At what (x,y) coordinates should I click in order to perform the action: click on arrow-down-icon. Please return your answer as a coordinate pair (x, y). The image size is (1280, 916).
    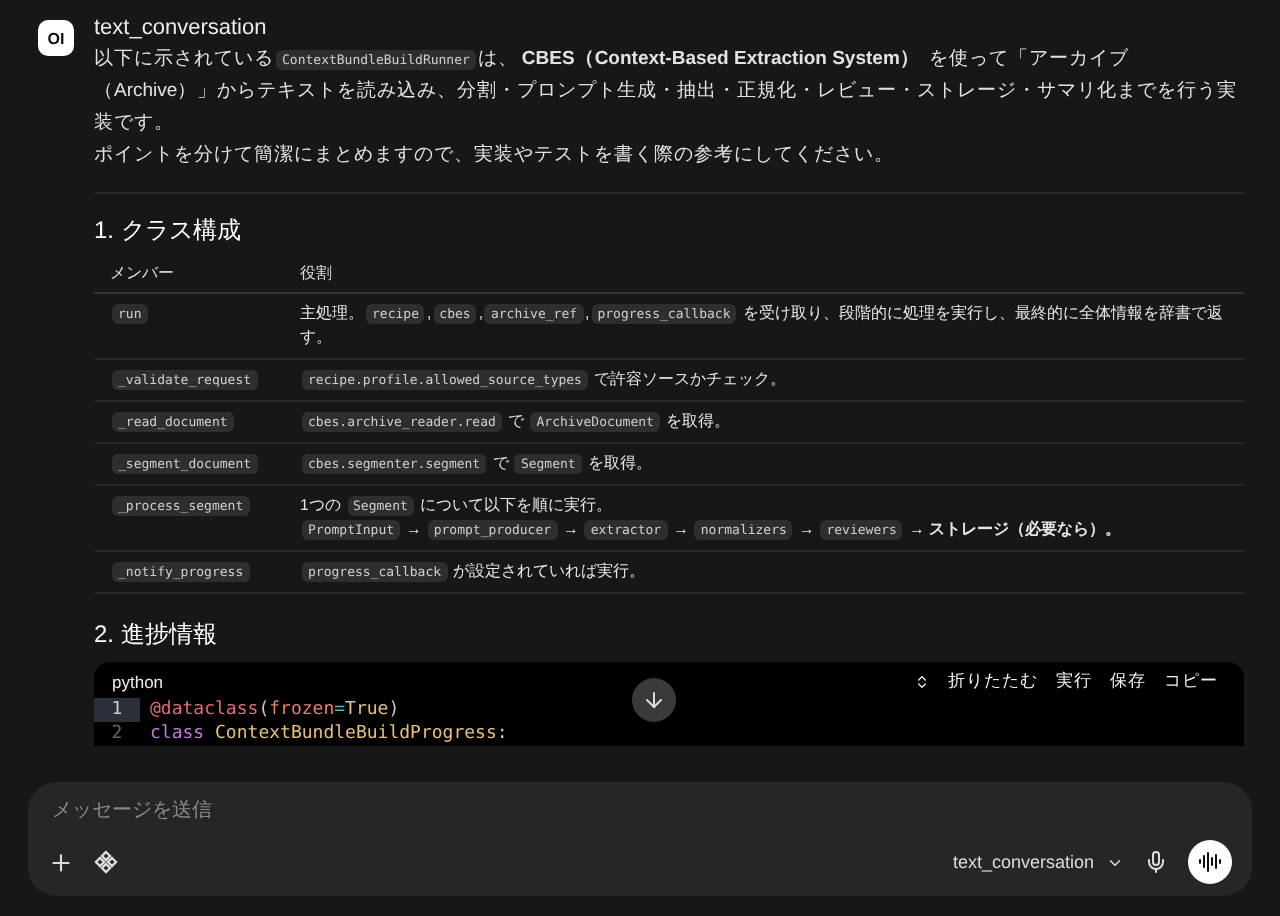
    Looking at the image, I should click on (654, 700).